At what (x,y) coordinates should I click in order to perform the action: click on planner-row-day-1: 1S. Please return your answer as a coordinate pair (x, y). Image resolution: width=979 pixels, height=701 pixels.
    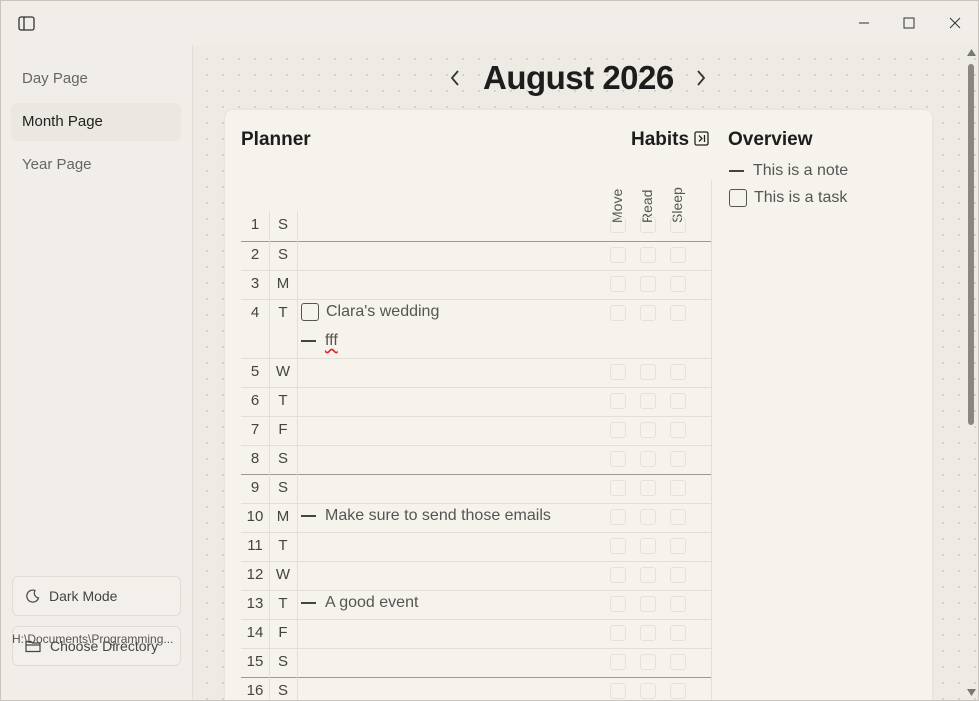
    Looking at the image, I should click on (476, 226).